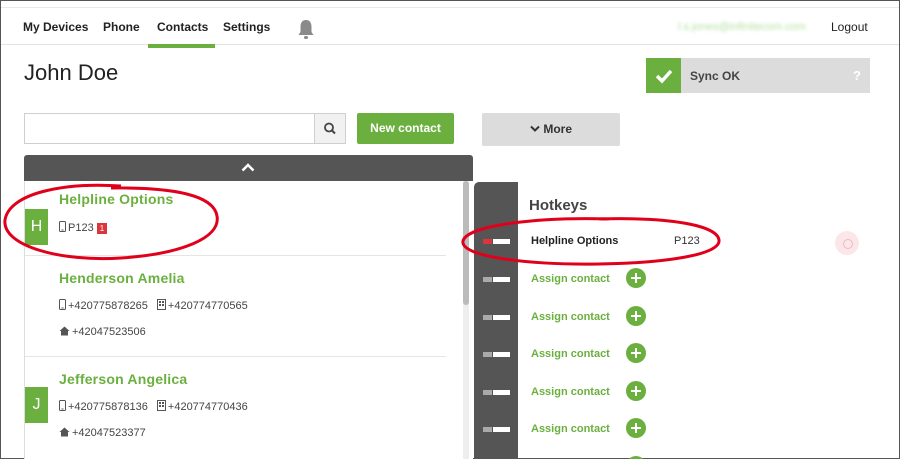 This screenshot has height=459, width=900. What do you see at coordinates (153, 406) in the screenshot?
I see `contact-phone-line: +420775878136 +420774770436` at bounding box center [153, 406].